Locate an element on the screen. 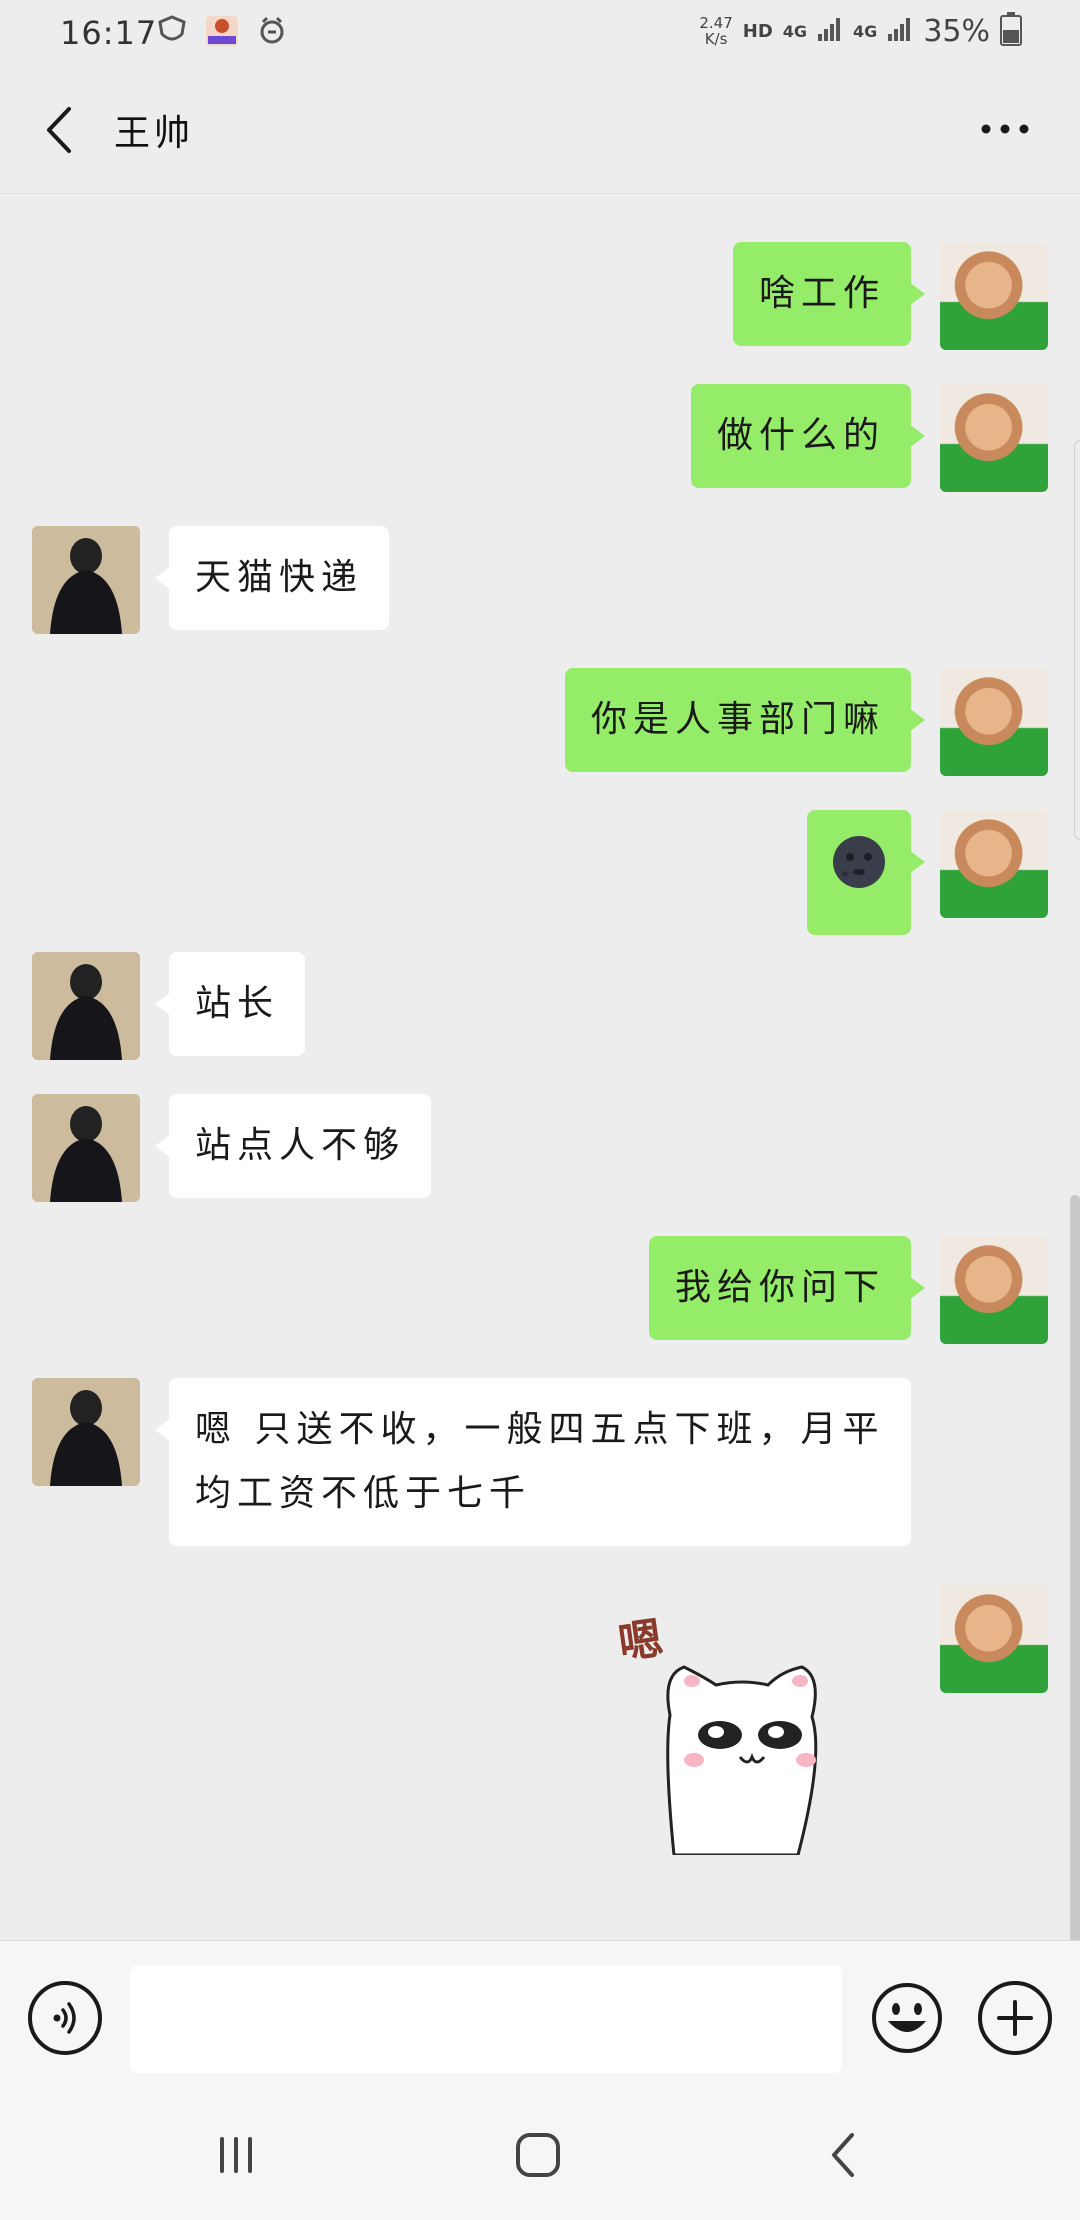  more-dots-icon is located at coordinates (1005, 129).